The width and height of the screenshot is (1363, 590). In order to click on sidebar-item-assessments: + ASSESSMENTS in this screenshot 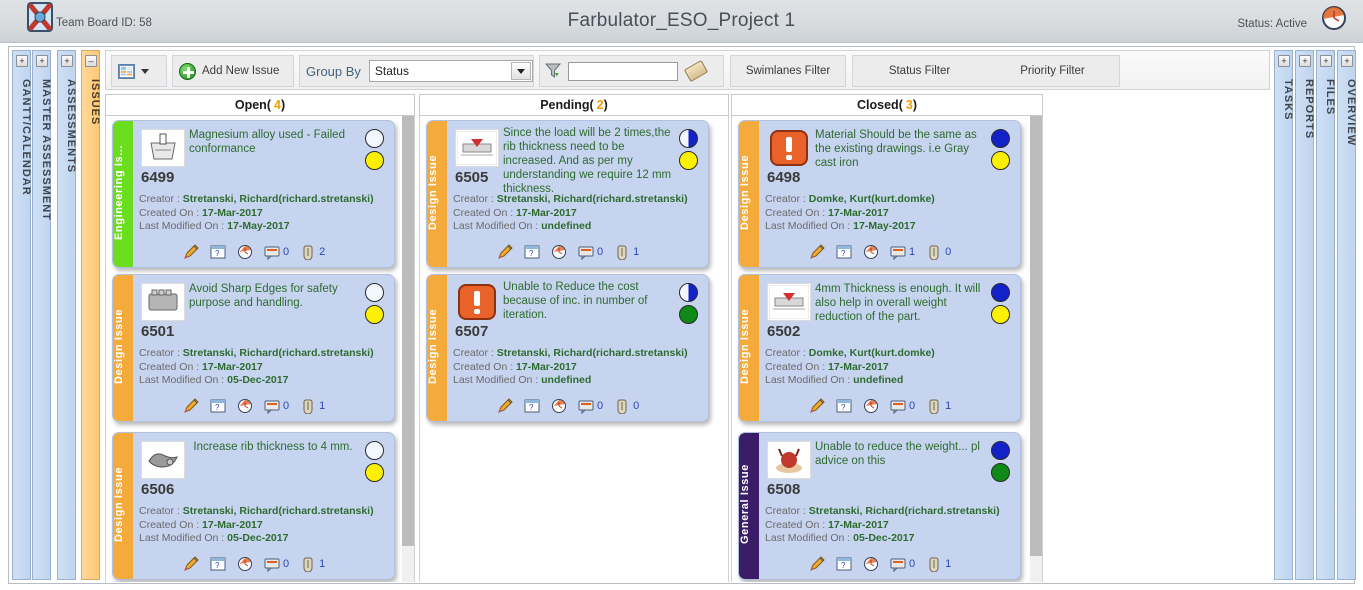, I will do `click(67, 315)`.